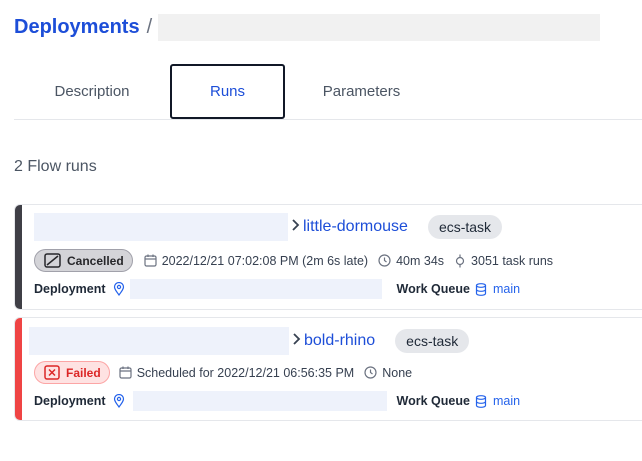 This screenshot has width=642, height=461. What do you see at coordinates (339, 341) in the screenshot?
I see `flow-run-name-link: bold-rhino` at bounding box center [339, 341].